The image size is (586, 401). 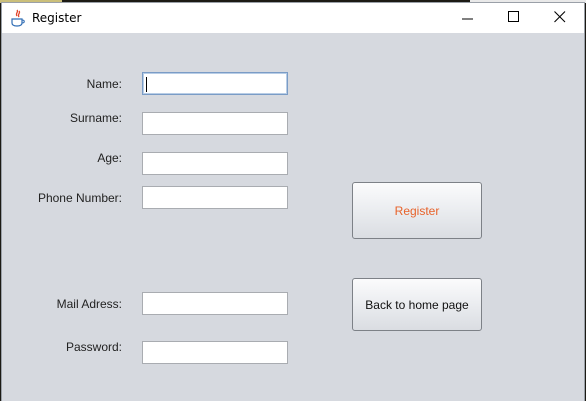 I want to click on java-app-icon, so click(x=18, y=18).